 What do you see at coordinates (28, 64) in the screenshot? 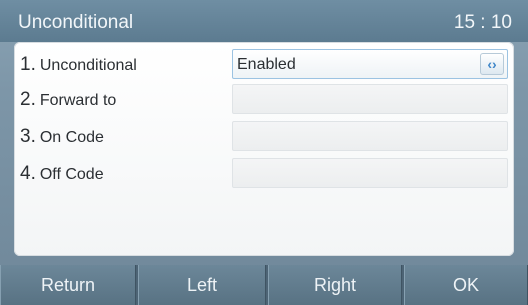
I see `setting-number: 1.` at bounding box center [28, 64].